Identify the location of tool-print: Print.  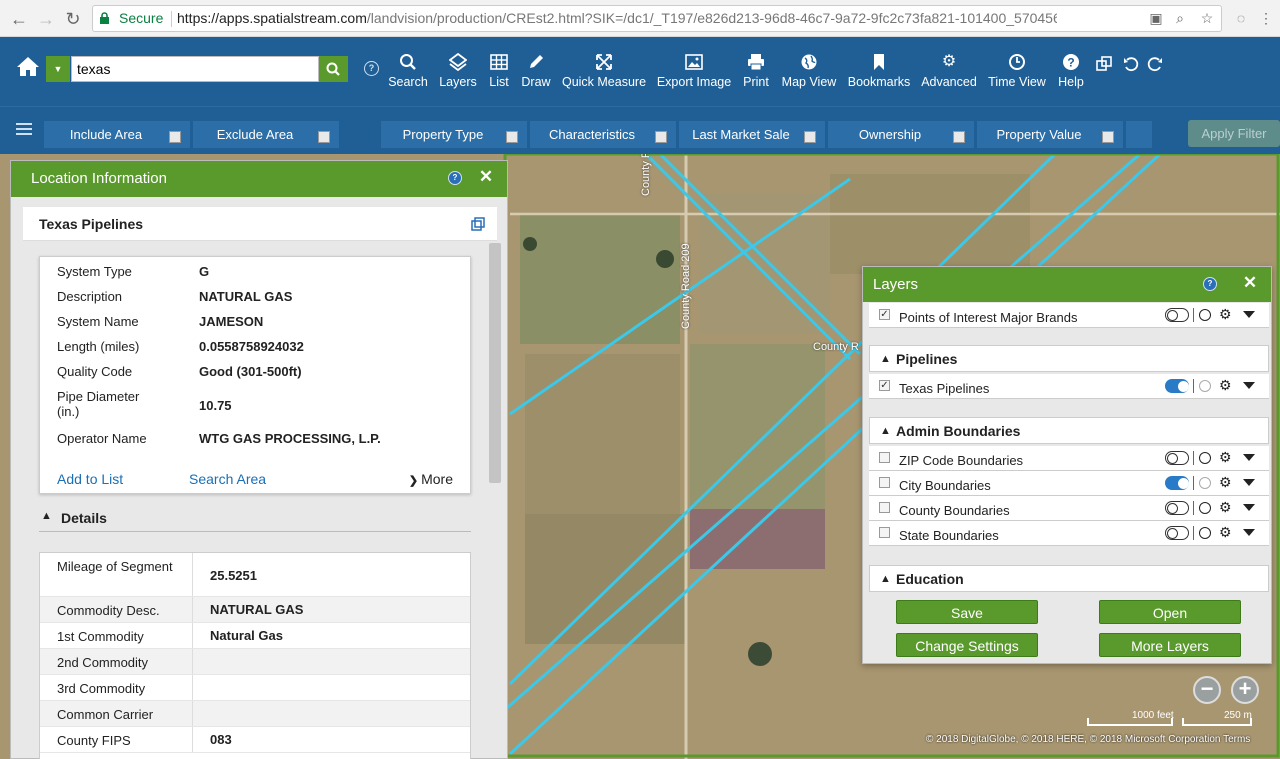
(756, 76).